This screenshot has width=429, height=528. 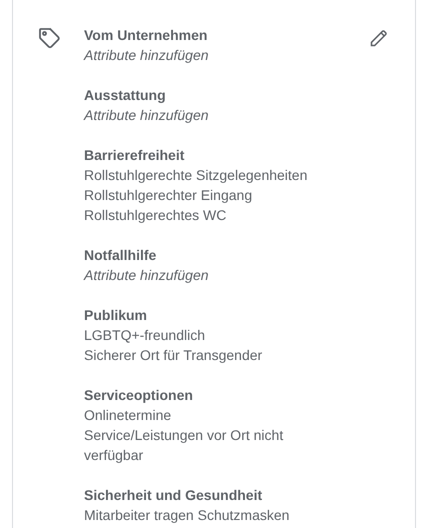 I want to click on attribute-text: Sicherer Ort für Transgender, so click(x=174, y=355).